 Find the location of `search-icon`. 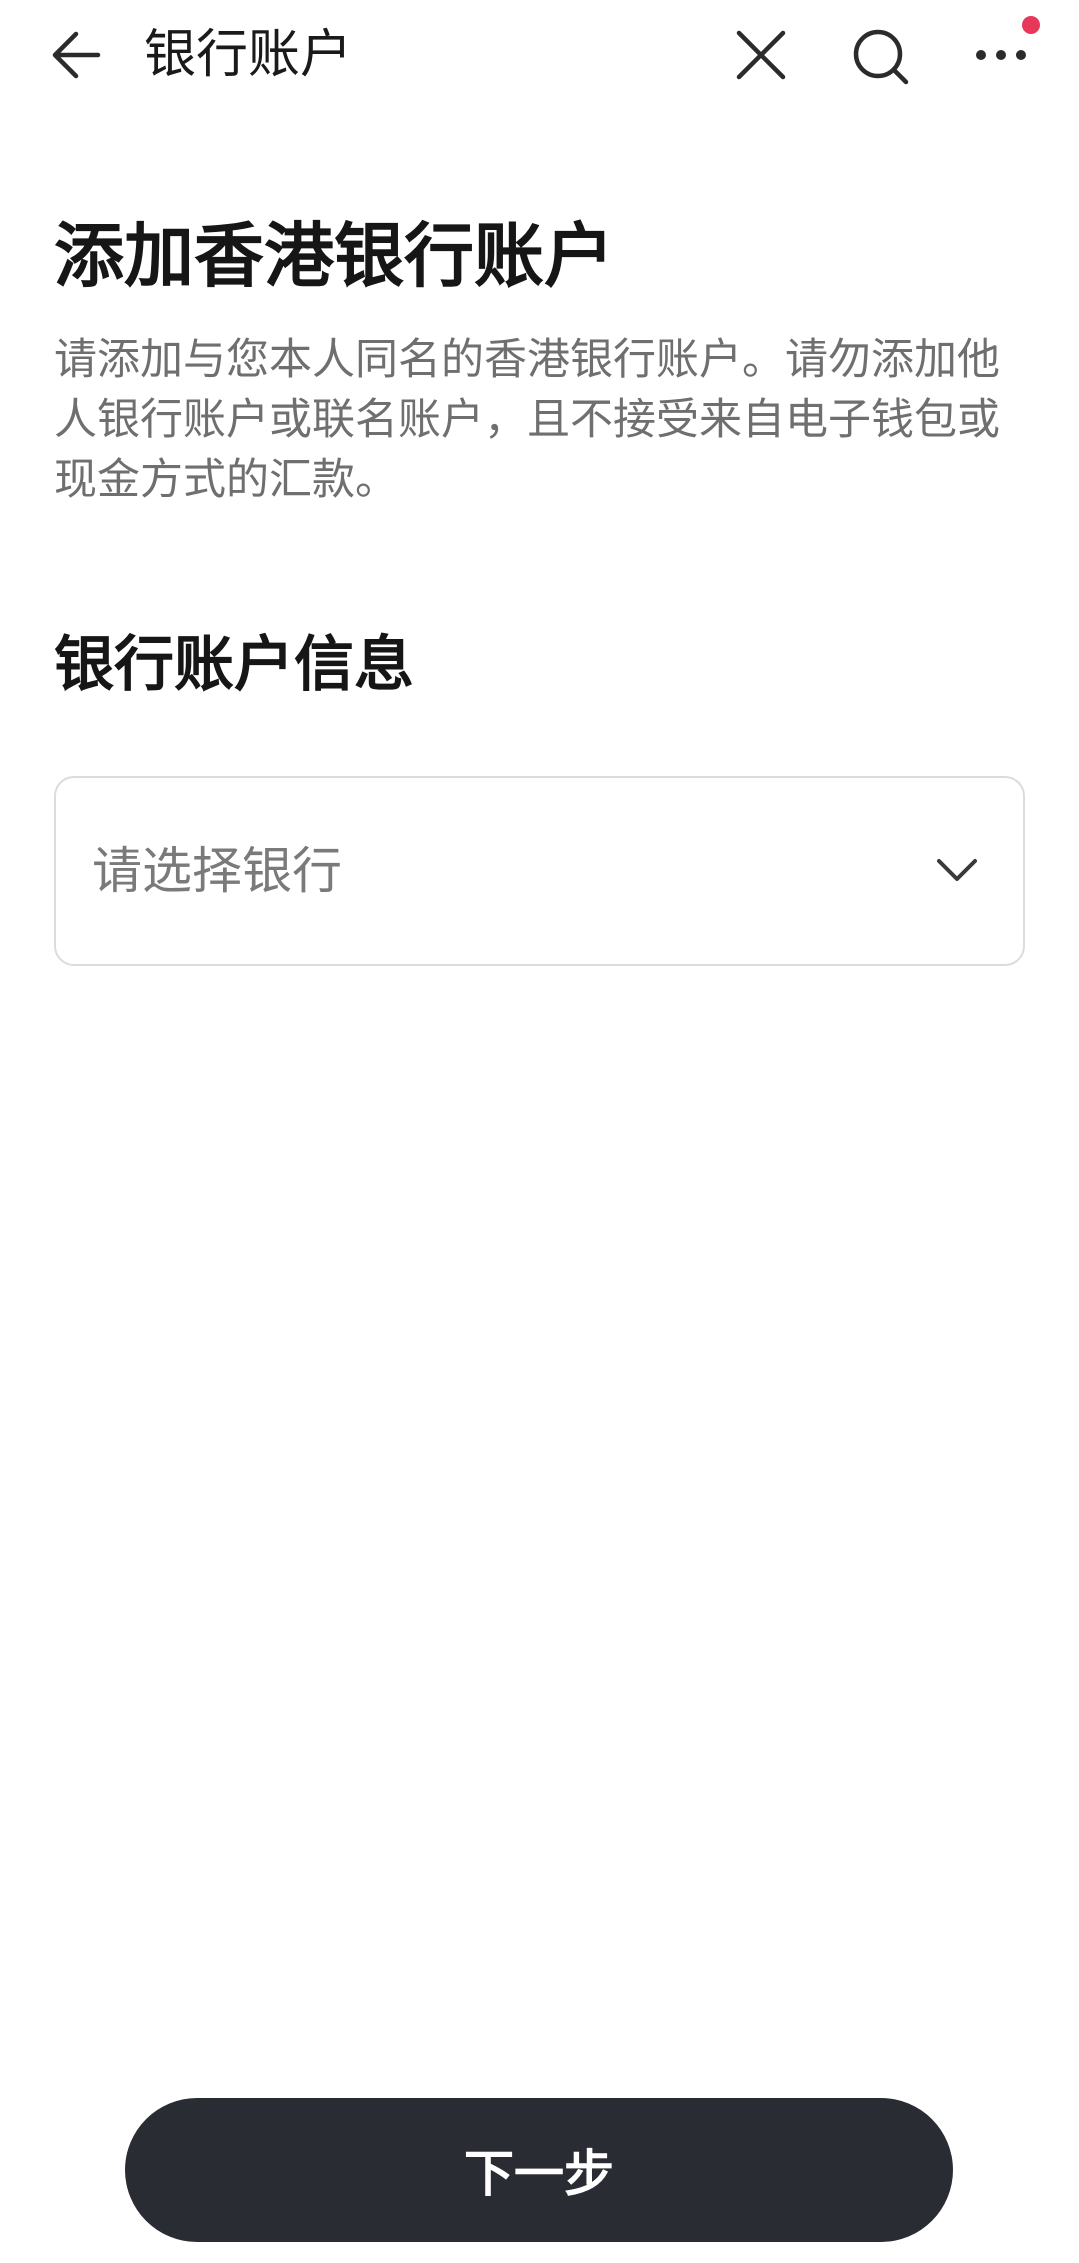

search-icon is located at coordinates (881, 57).